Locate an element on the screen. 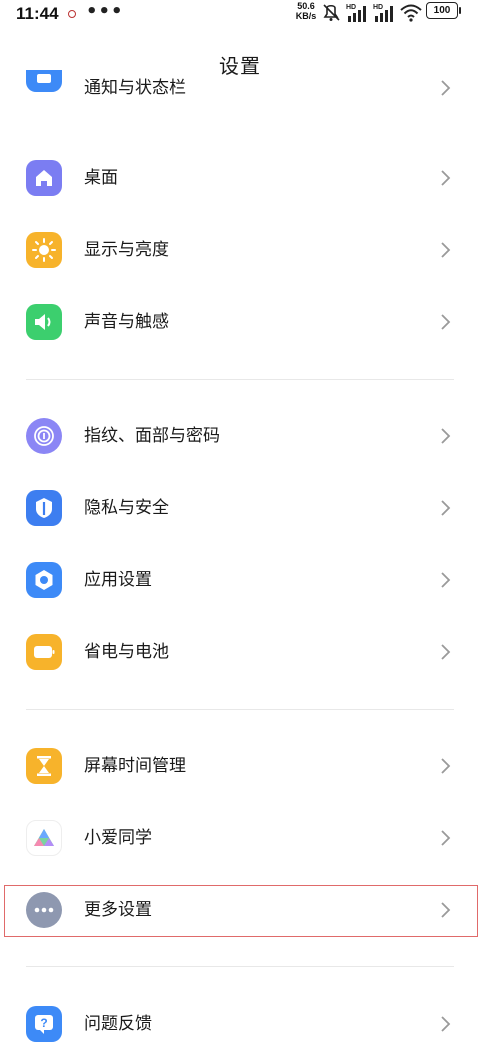 The image size is (480, 1060). settings-item-notifications: 通知与状态栏 is located at coordinates (240, 106).